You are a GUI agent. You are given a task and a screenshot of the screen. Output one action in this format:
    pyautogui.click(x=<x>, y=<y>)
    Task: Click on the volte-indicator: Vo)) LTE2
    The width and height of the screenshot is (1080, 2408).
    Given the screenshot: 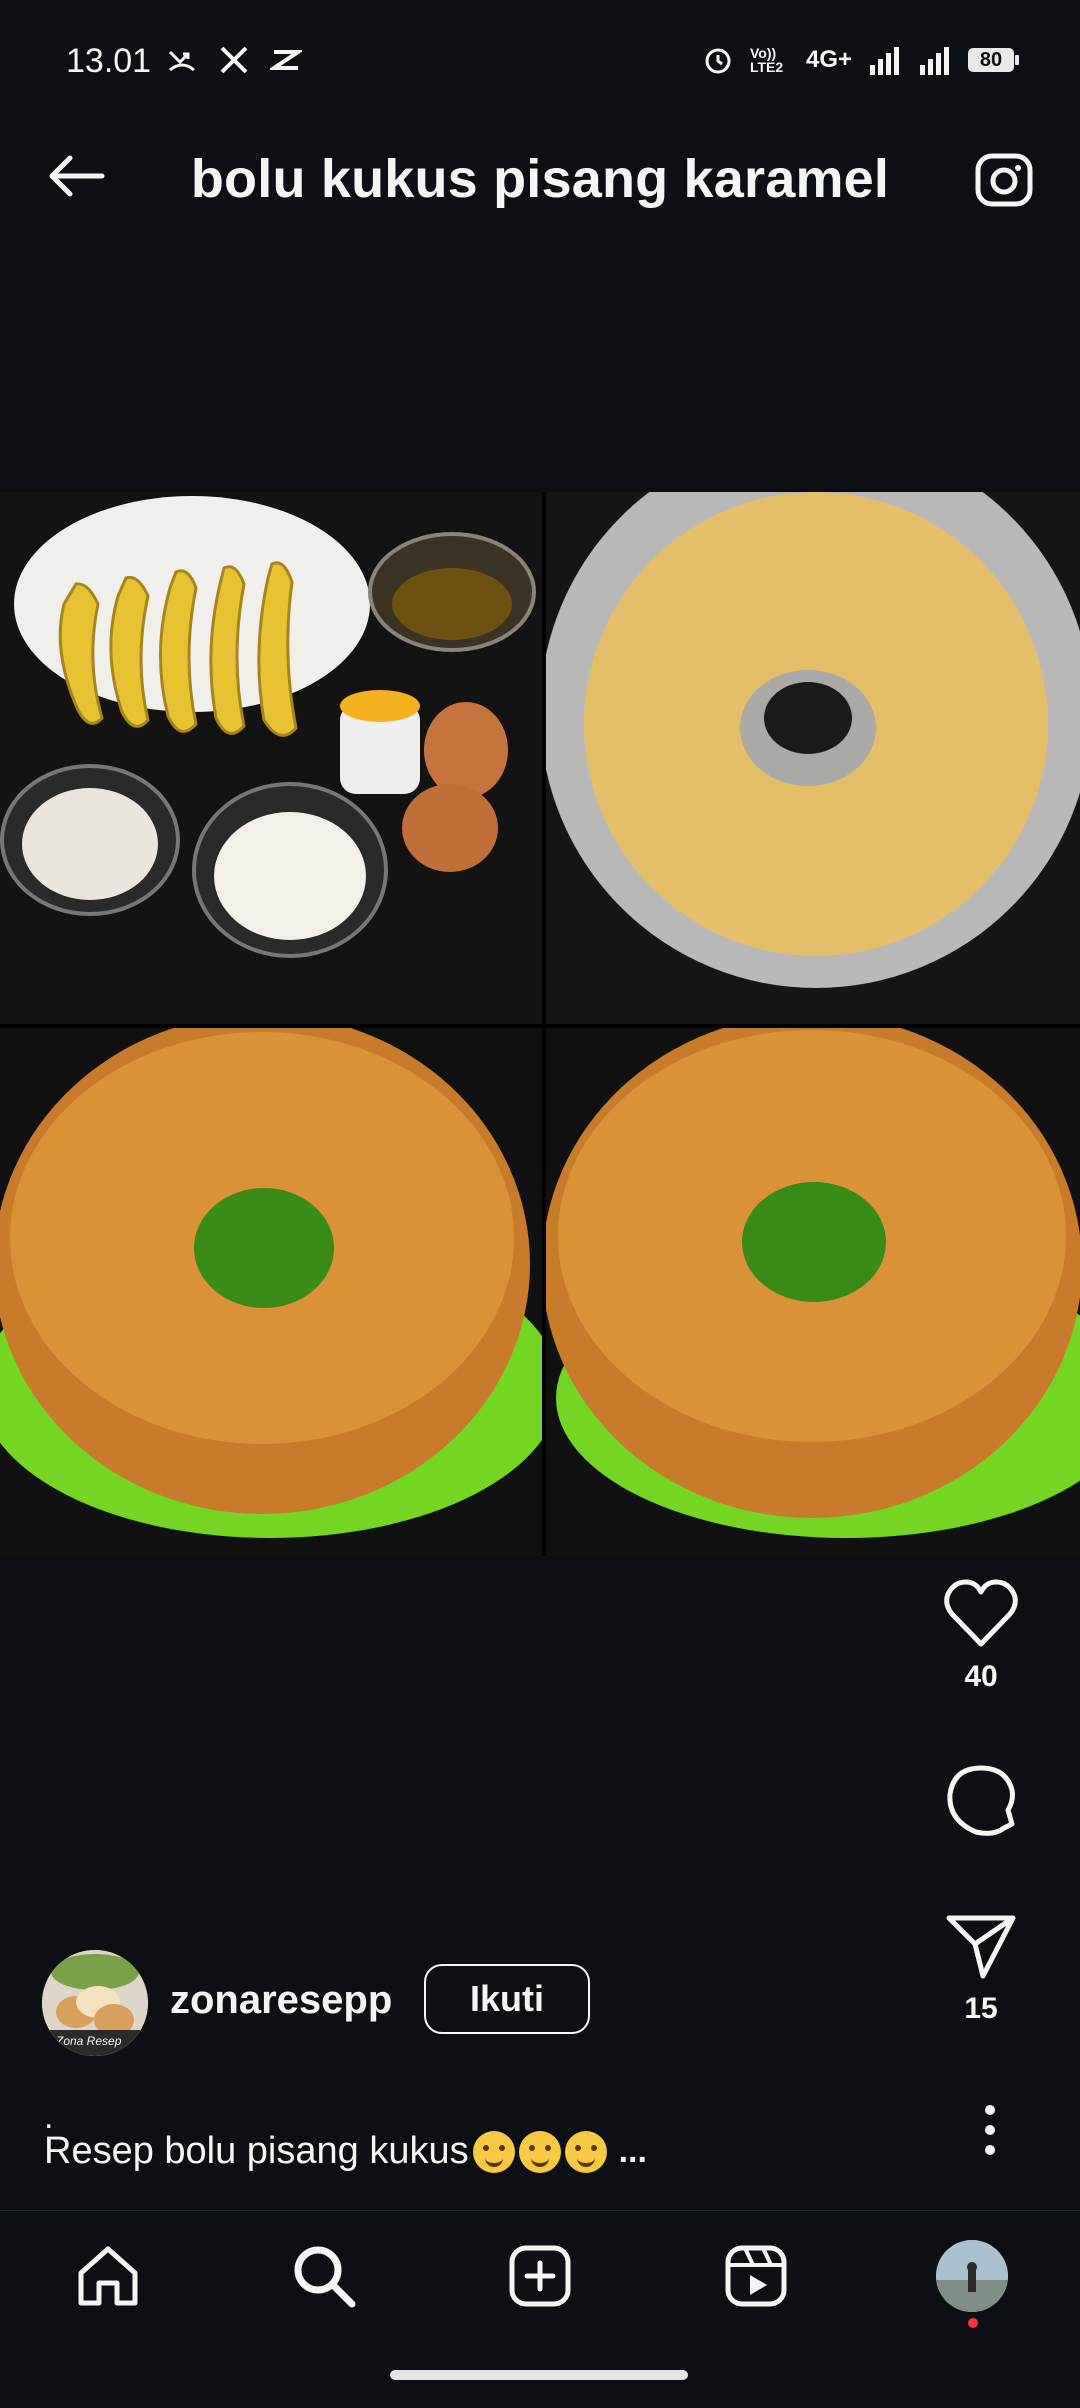 What is the action you would take?
    pyautogui.click(x=766, y=60)
    